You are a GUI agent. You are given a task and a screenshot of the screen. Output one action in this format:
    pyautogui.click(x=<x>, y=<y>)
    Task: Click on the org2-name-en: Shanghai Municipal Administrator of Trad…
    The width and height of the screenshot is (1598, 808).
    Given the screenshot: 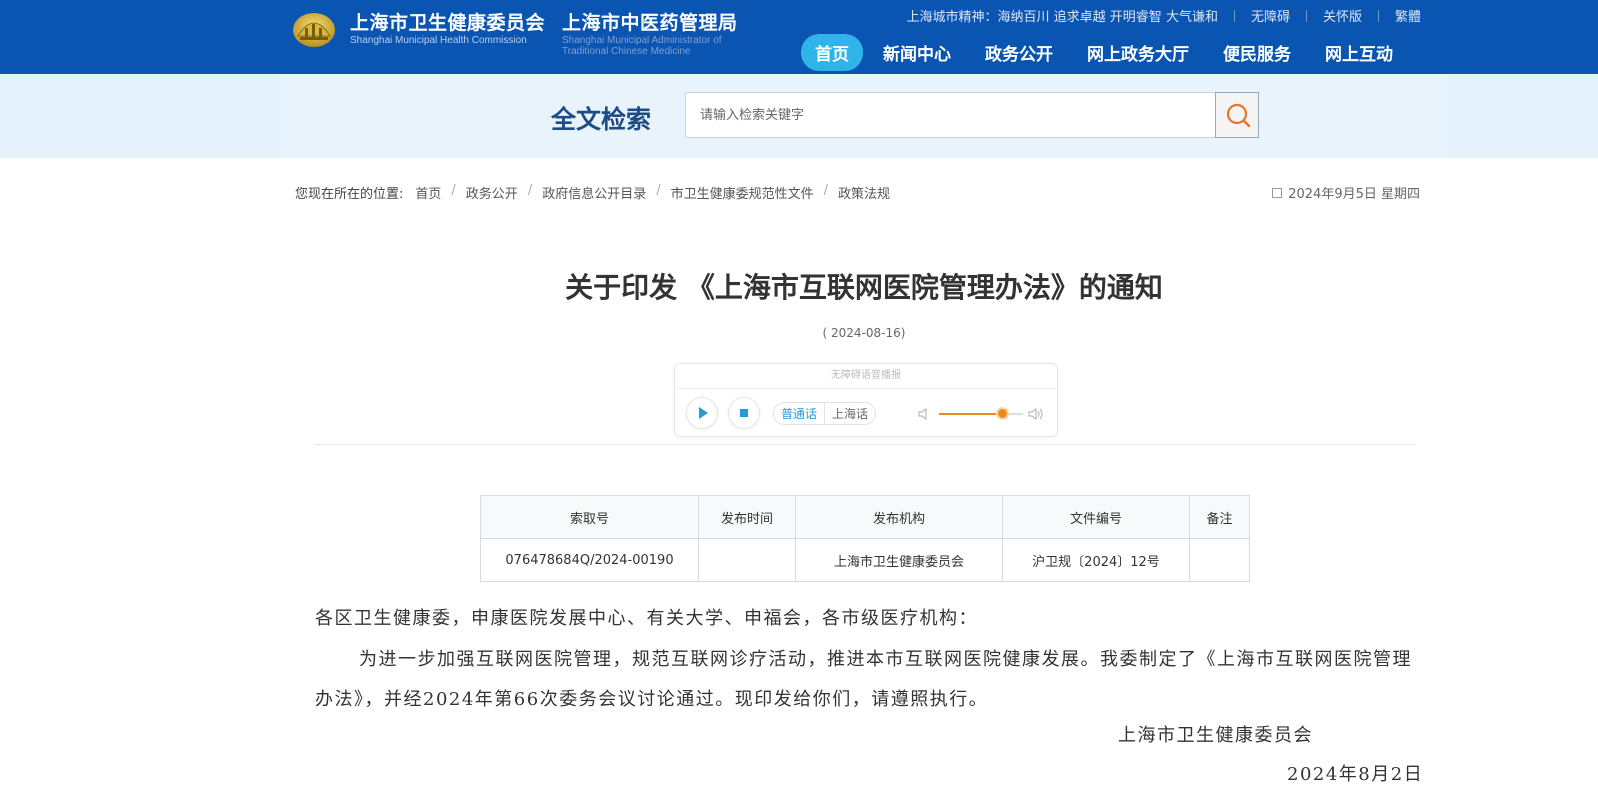 What is the action you would take?
    pyautogui.click(x=642, y=46)
    